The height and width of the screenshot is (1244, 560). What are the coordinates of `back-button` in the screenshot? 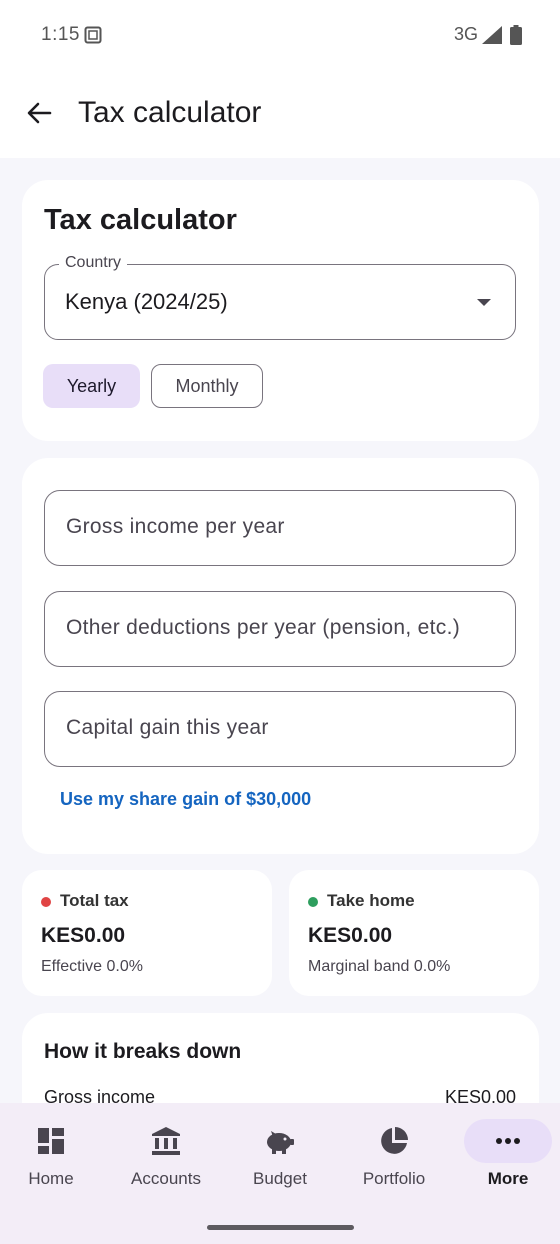 It's located at (39, 113).